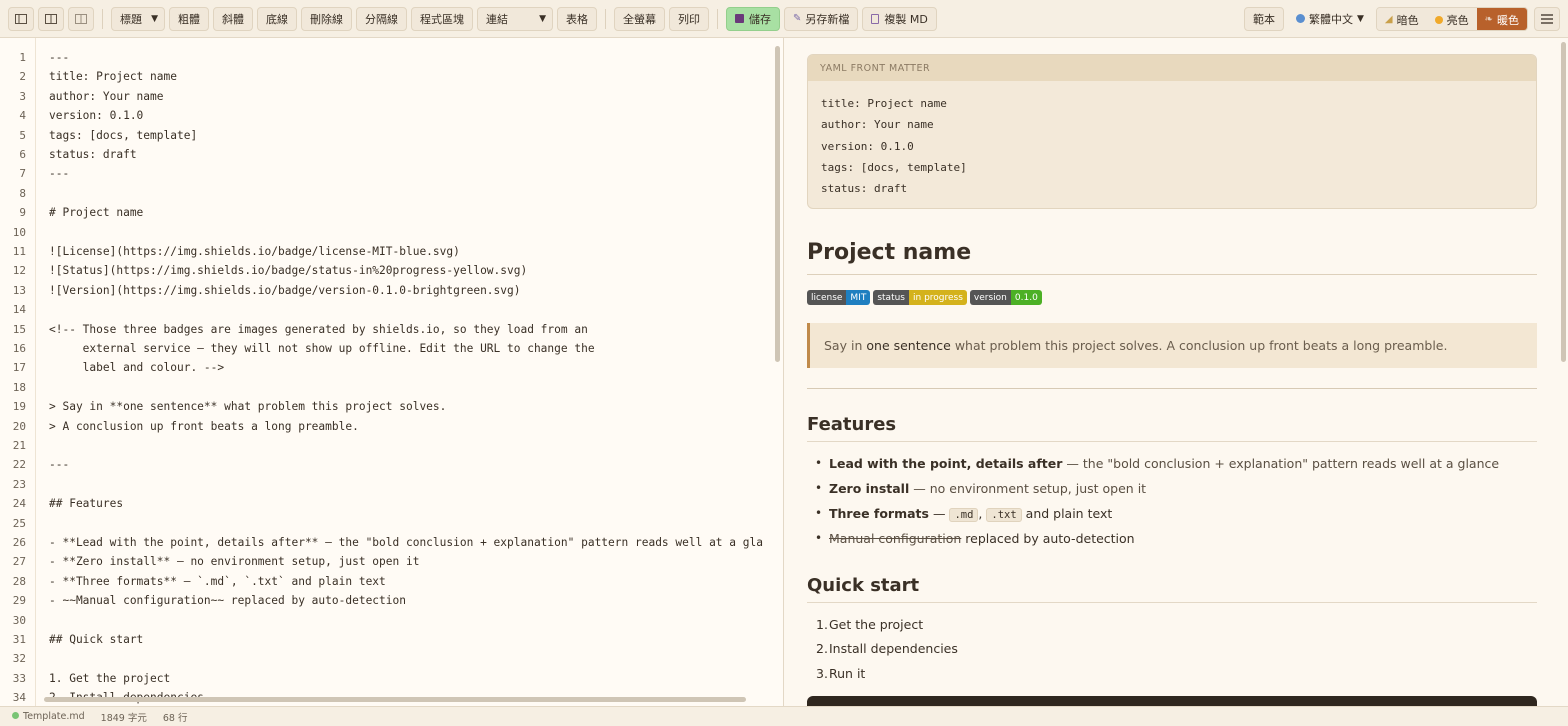  What do you see at coordinates (1050, 538) in the screenshot?
I see `list-item-text: replaced by auto-detection` at bounding box center [1050, 538].